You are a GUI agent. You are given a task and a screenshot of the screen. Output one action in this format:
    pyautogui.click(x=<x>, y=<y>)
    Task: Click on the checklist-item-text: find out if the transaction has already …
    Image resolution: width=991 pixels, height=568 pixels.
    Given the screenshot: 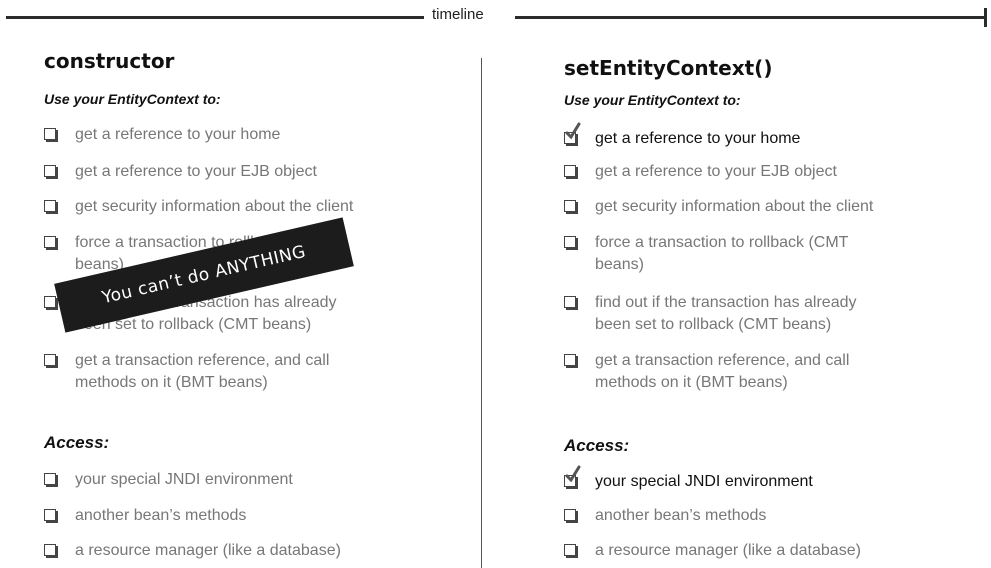 What is the action you would take?
    pyautogui.click(x=726, y=313)
    